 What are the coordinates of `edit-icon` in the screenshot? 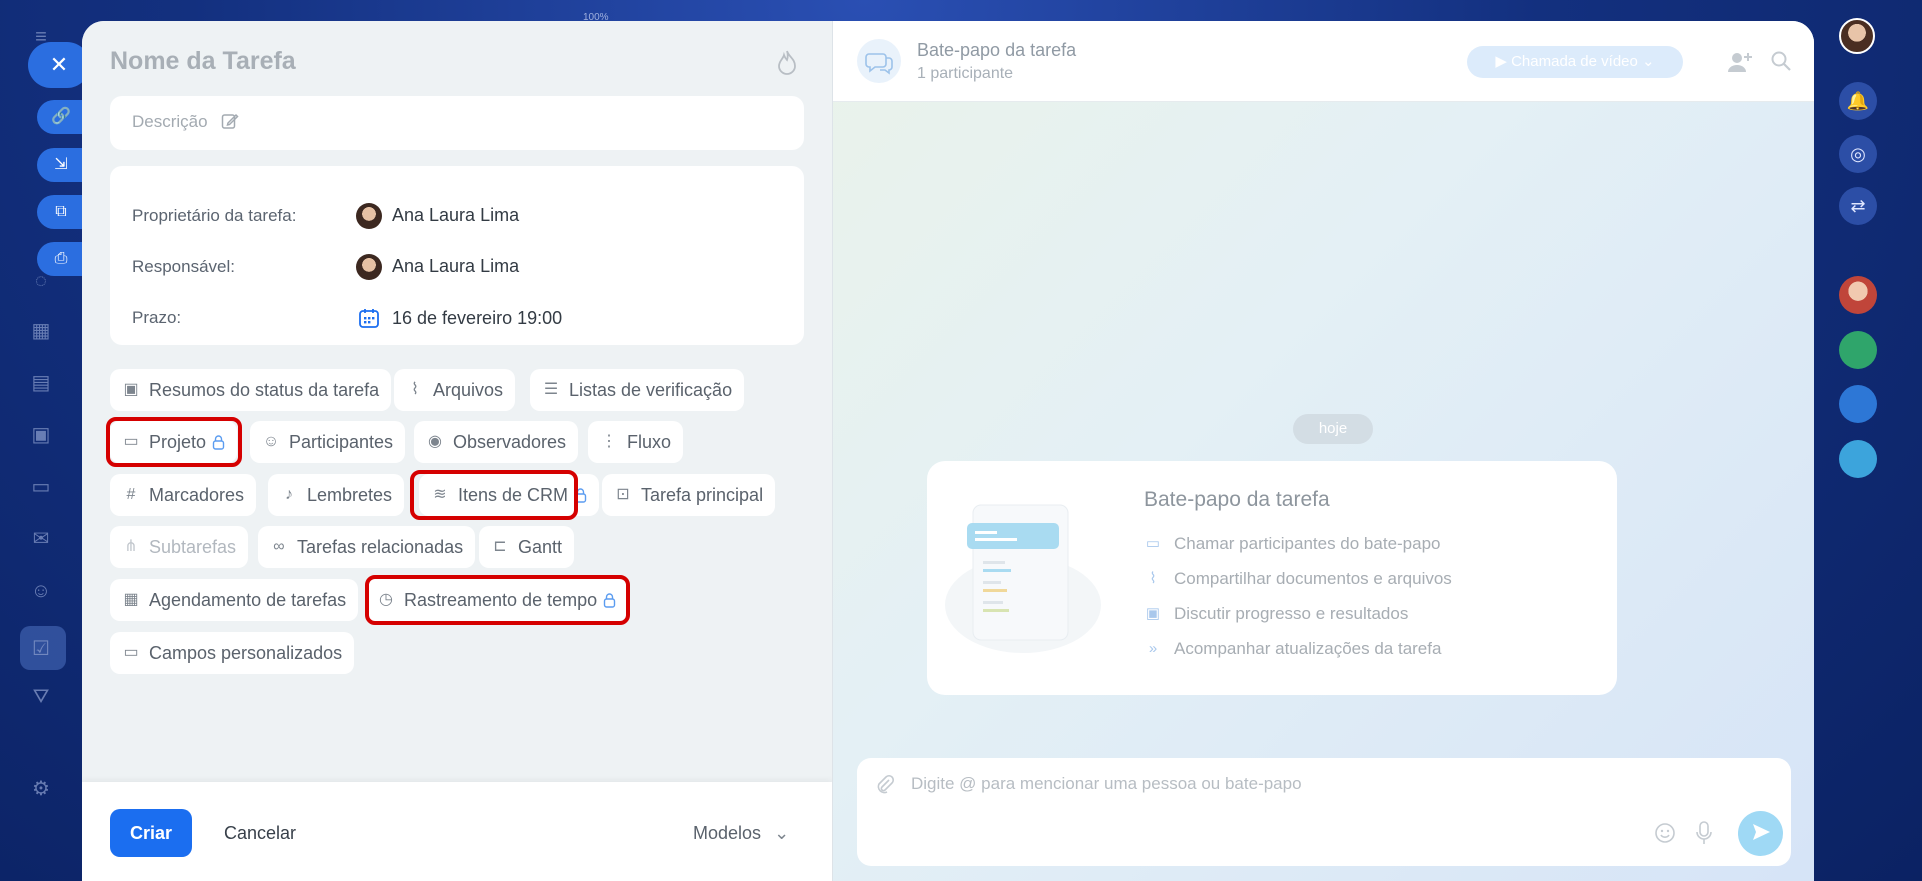 It's located at (230, 121).